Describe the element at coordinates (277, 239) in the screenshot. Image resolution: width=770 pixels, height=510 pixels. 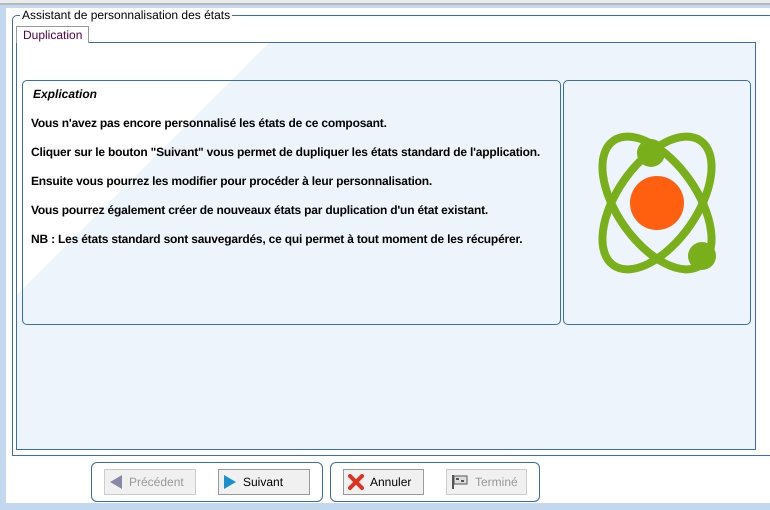
I see `explanation-text: NB : Les états standard sont sauvegardés, ce qui permet à tout moment de les récupérer.` at that location.